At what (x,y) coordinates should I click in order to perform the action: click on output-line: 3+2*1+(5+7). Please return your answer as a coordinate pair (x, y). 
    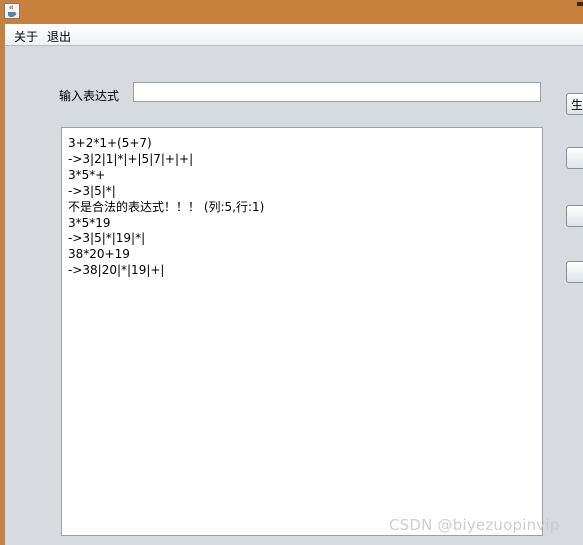
    Looking at the image, I should click on (110, 143).